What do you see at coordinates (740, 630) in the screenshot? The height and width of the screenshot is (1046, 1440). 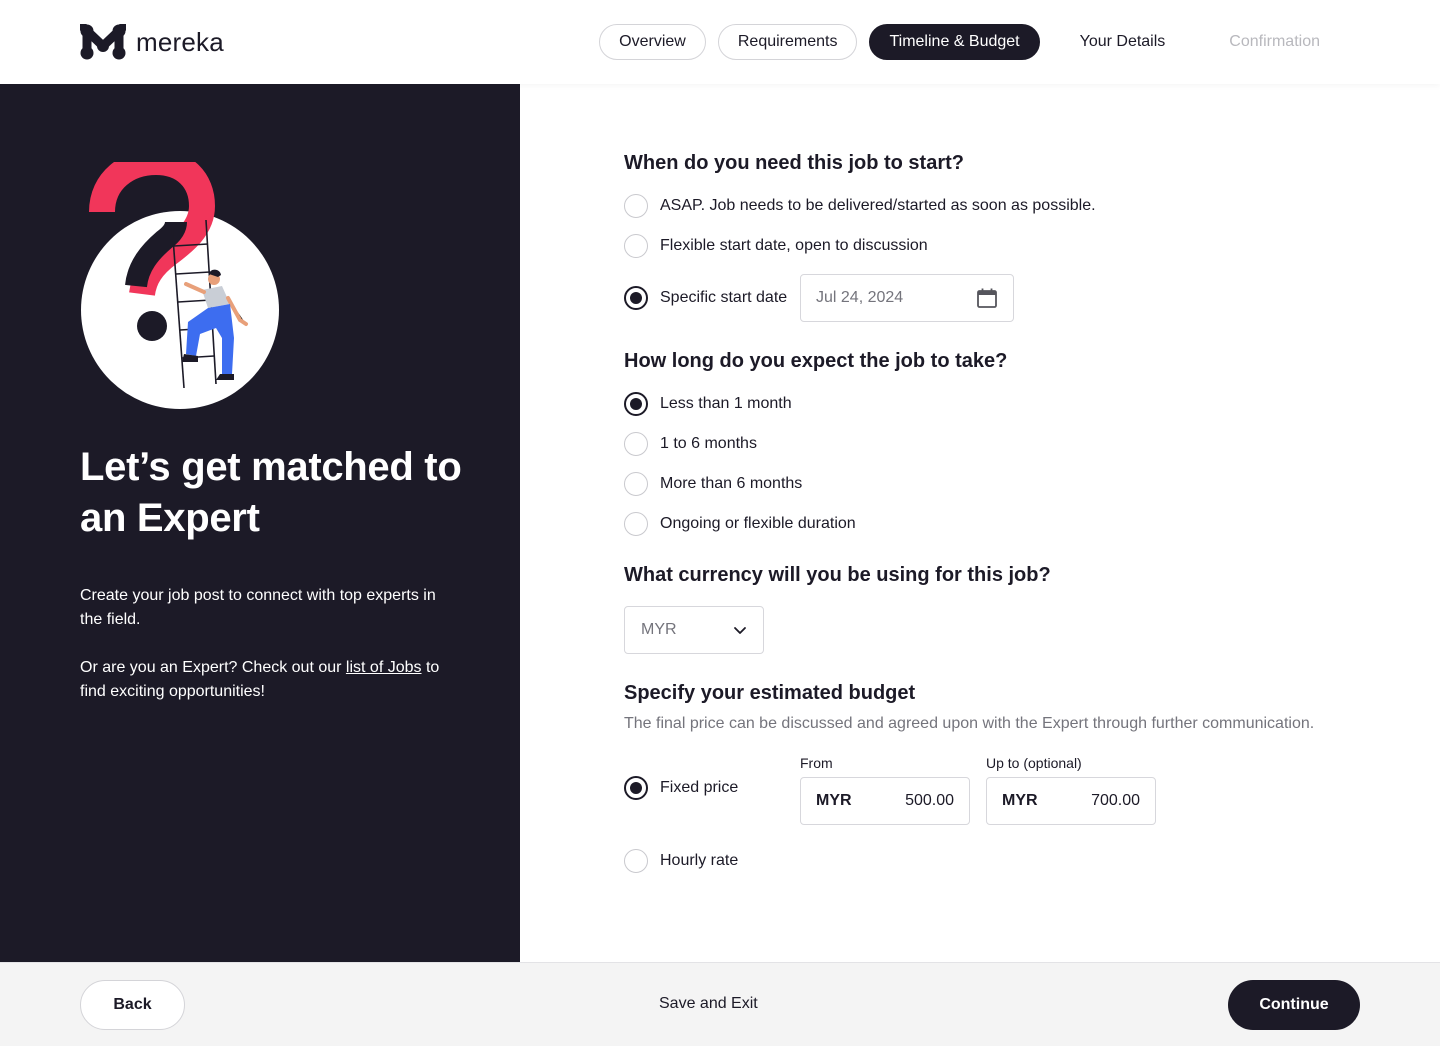 I see `chevron-down-icon` at bounding box center [740, 630].